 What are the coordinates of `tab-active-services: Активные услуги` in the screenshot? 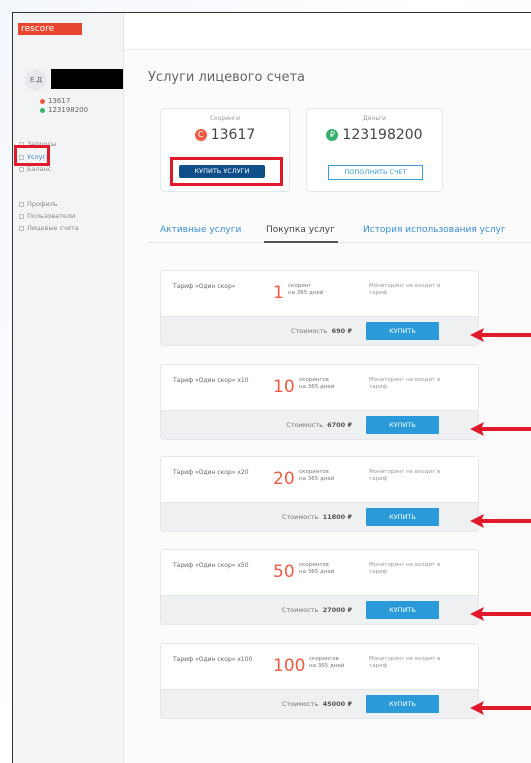 It's located at (200, 230).